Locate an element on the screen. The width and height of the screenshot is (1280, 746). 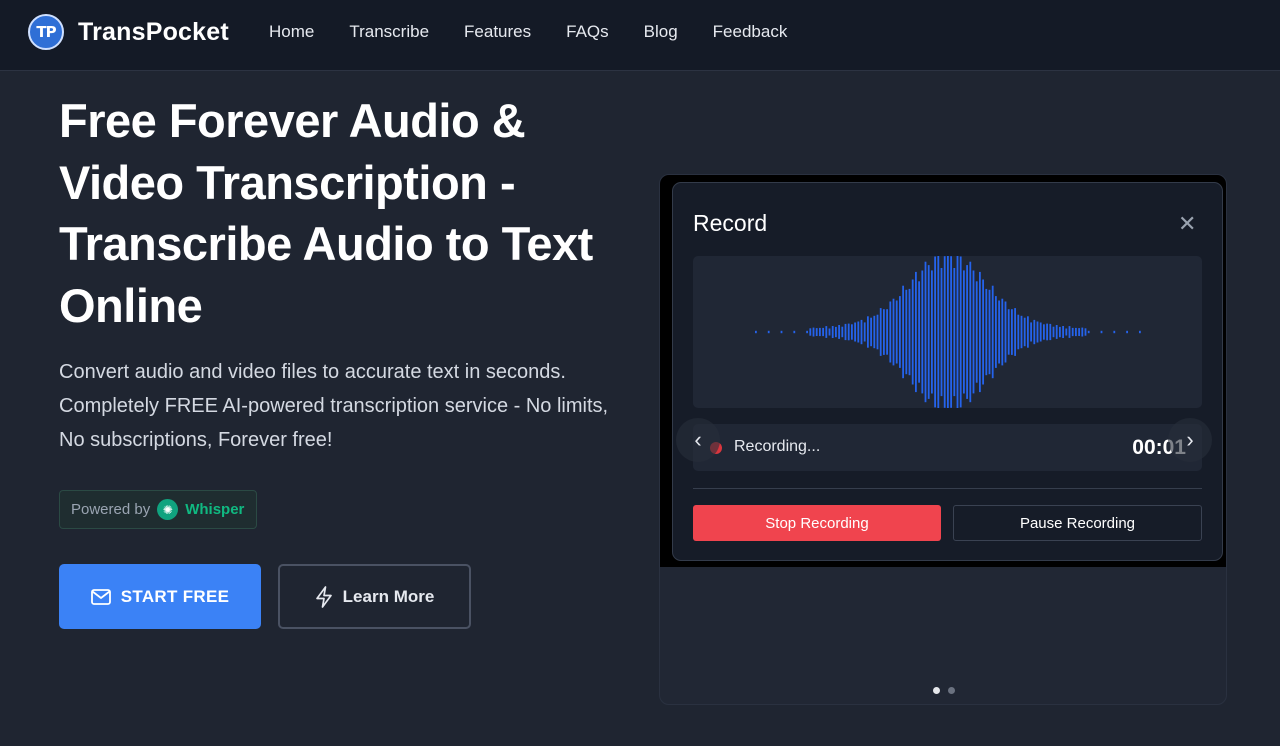
start-free-label: START FREE is located at coordinates (175, 596).